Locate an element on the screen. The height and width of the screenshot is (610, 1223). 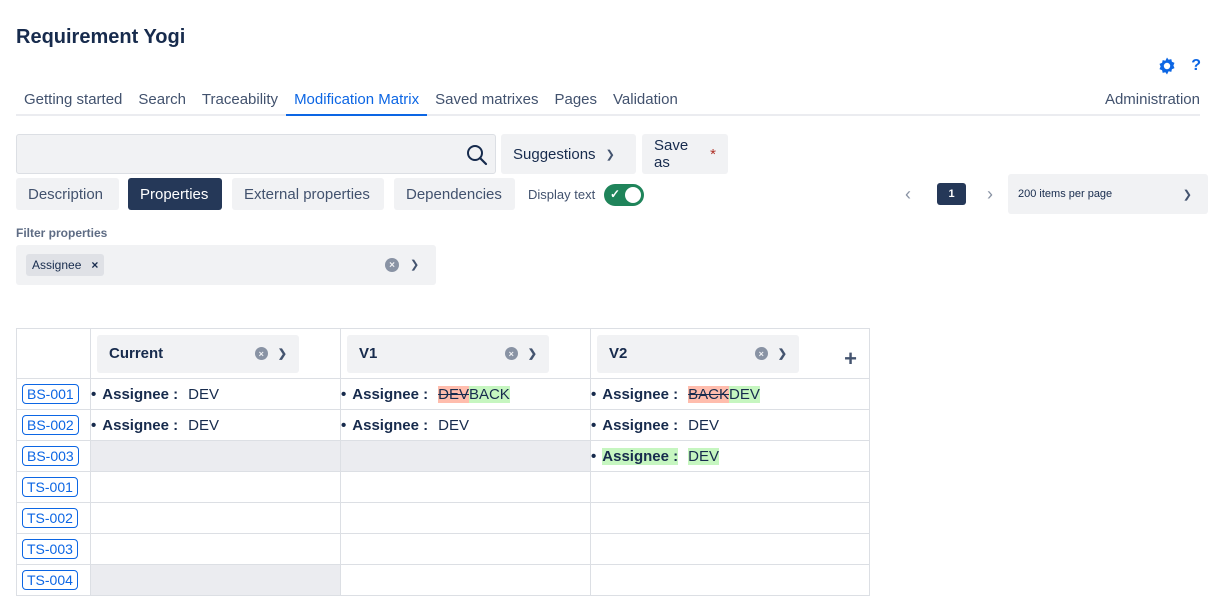
tab-search: Search is located at coordinates (162, 102).